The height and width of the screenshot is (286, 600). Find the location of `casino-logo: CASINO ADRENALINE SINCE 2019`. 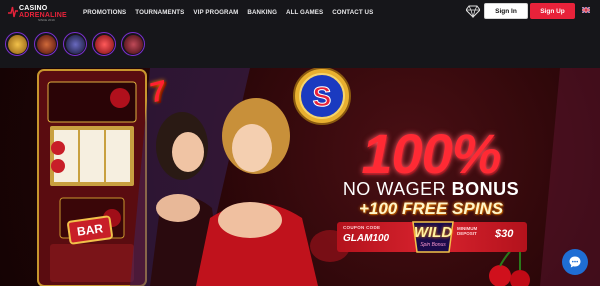

casino-logo: CASINO ADRENALINE SINCE 2019 is located at coordinates (39, 12).